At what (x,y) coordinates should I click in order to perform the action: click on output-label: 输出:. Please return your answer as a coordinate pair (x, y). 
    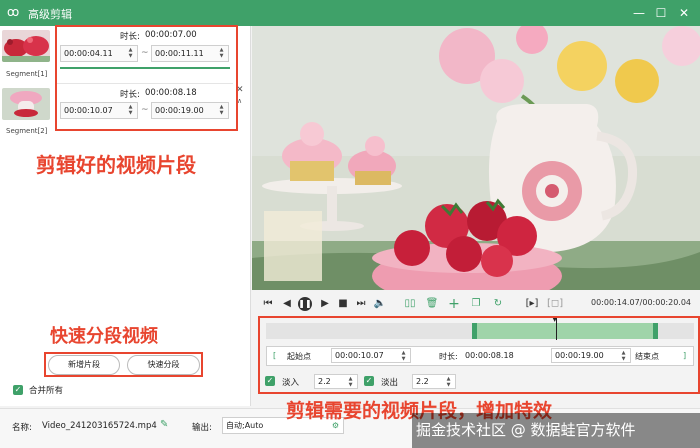
    Looking at the image, I should click on (202, 428).